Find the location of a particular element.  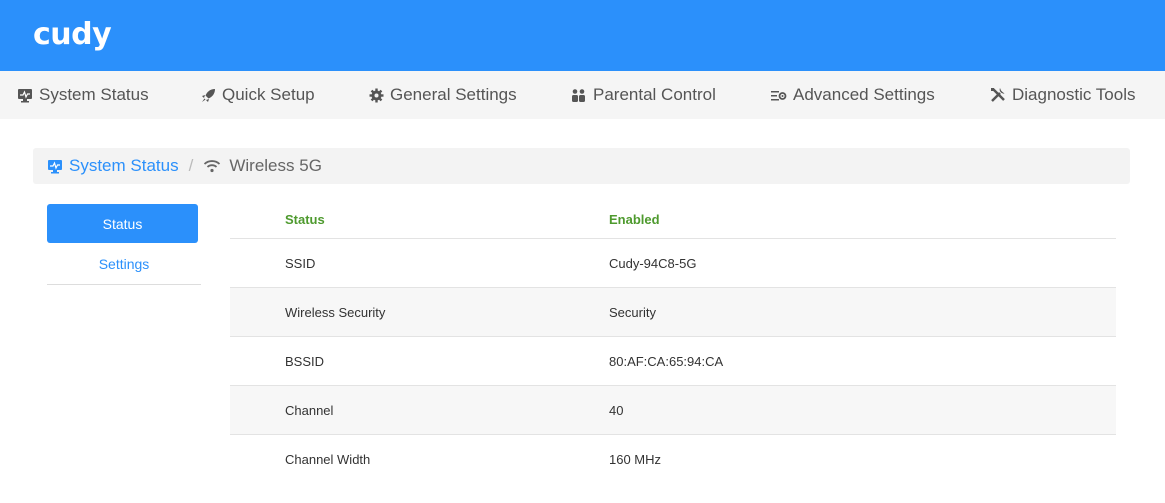

sidebar-settings-link: Settings is located at coordinates (124, 264).